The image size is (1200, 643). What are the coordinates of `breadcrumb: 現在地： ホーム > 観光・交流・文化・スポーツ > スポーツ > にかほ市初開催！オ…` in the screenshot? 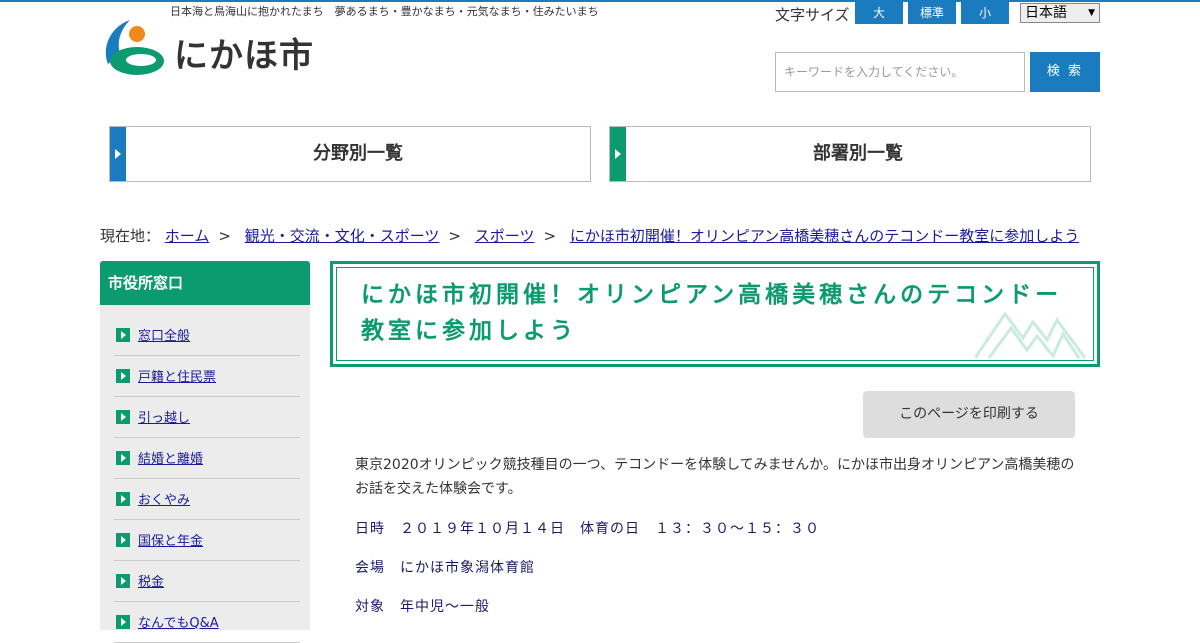 It's located at (589, 235).